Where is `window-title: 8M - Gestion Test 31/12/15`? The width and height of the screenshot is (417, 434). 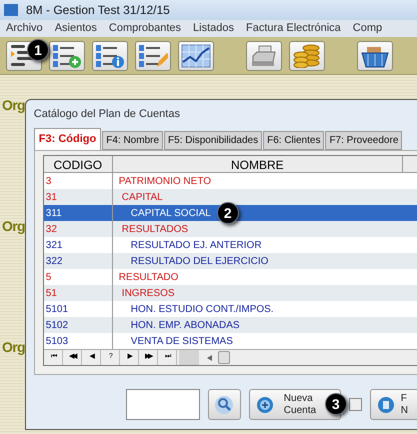
window-title: 8M - Gestion Test 31/12/15 is located at coordinates (98, 10).